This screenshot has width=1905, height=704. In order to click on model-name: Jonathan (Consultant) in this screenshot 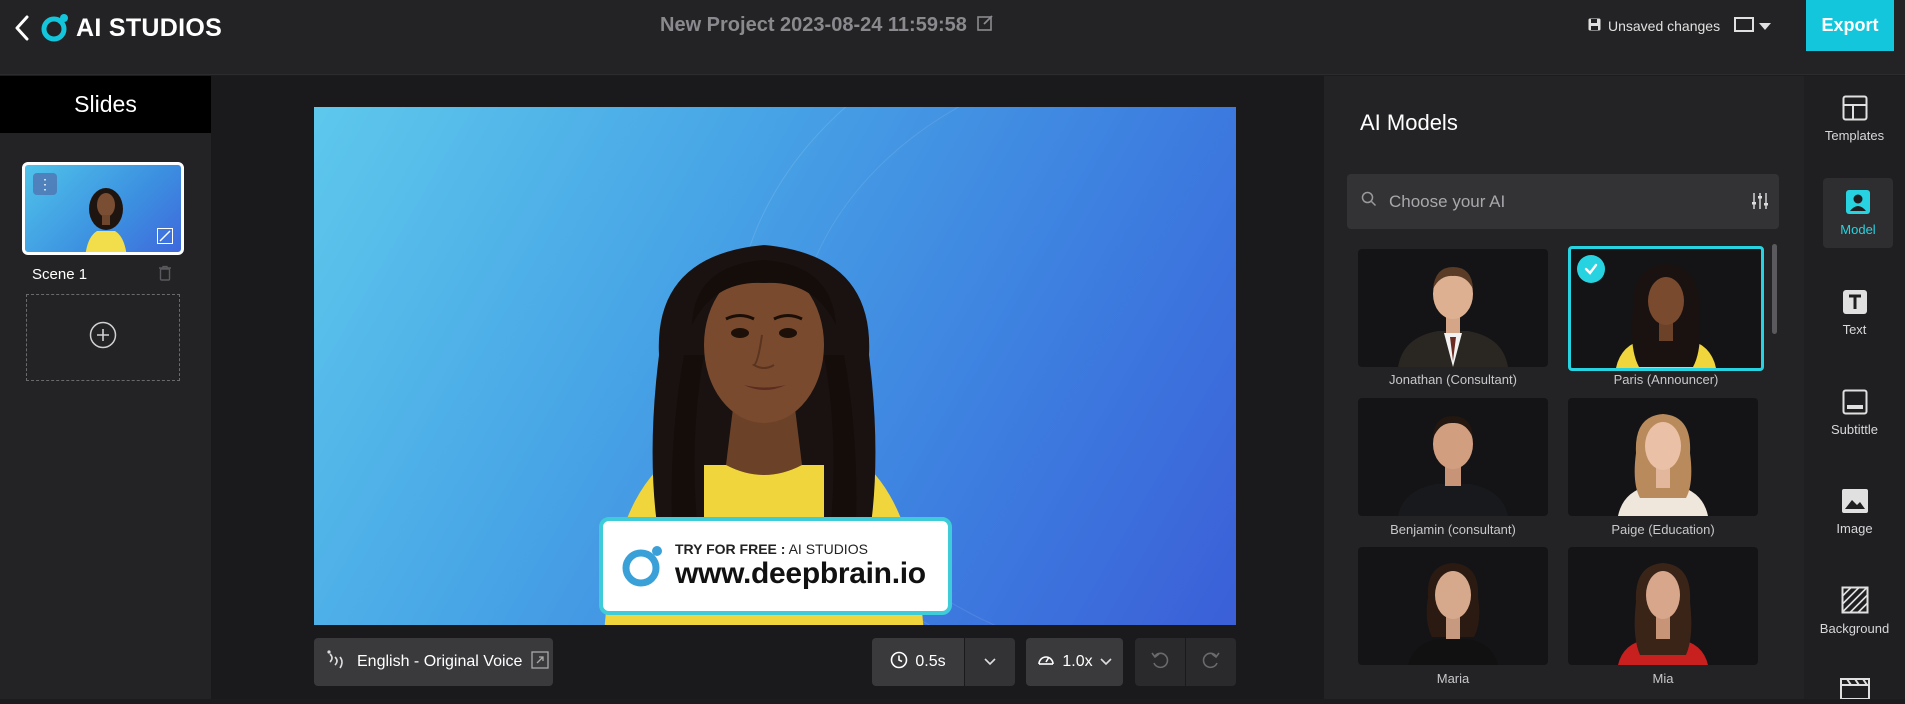, I will do `click(1453, 379)`.